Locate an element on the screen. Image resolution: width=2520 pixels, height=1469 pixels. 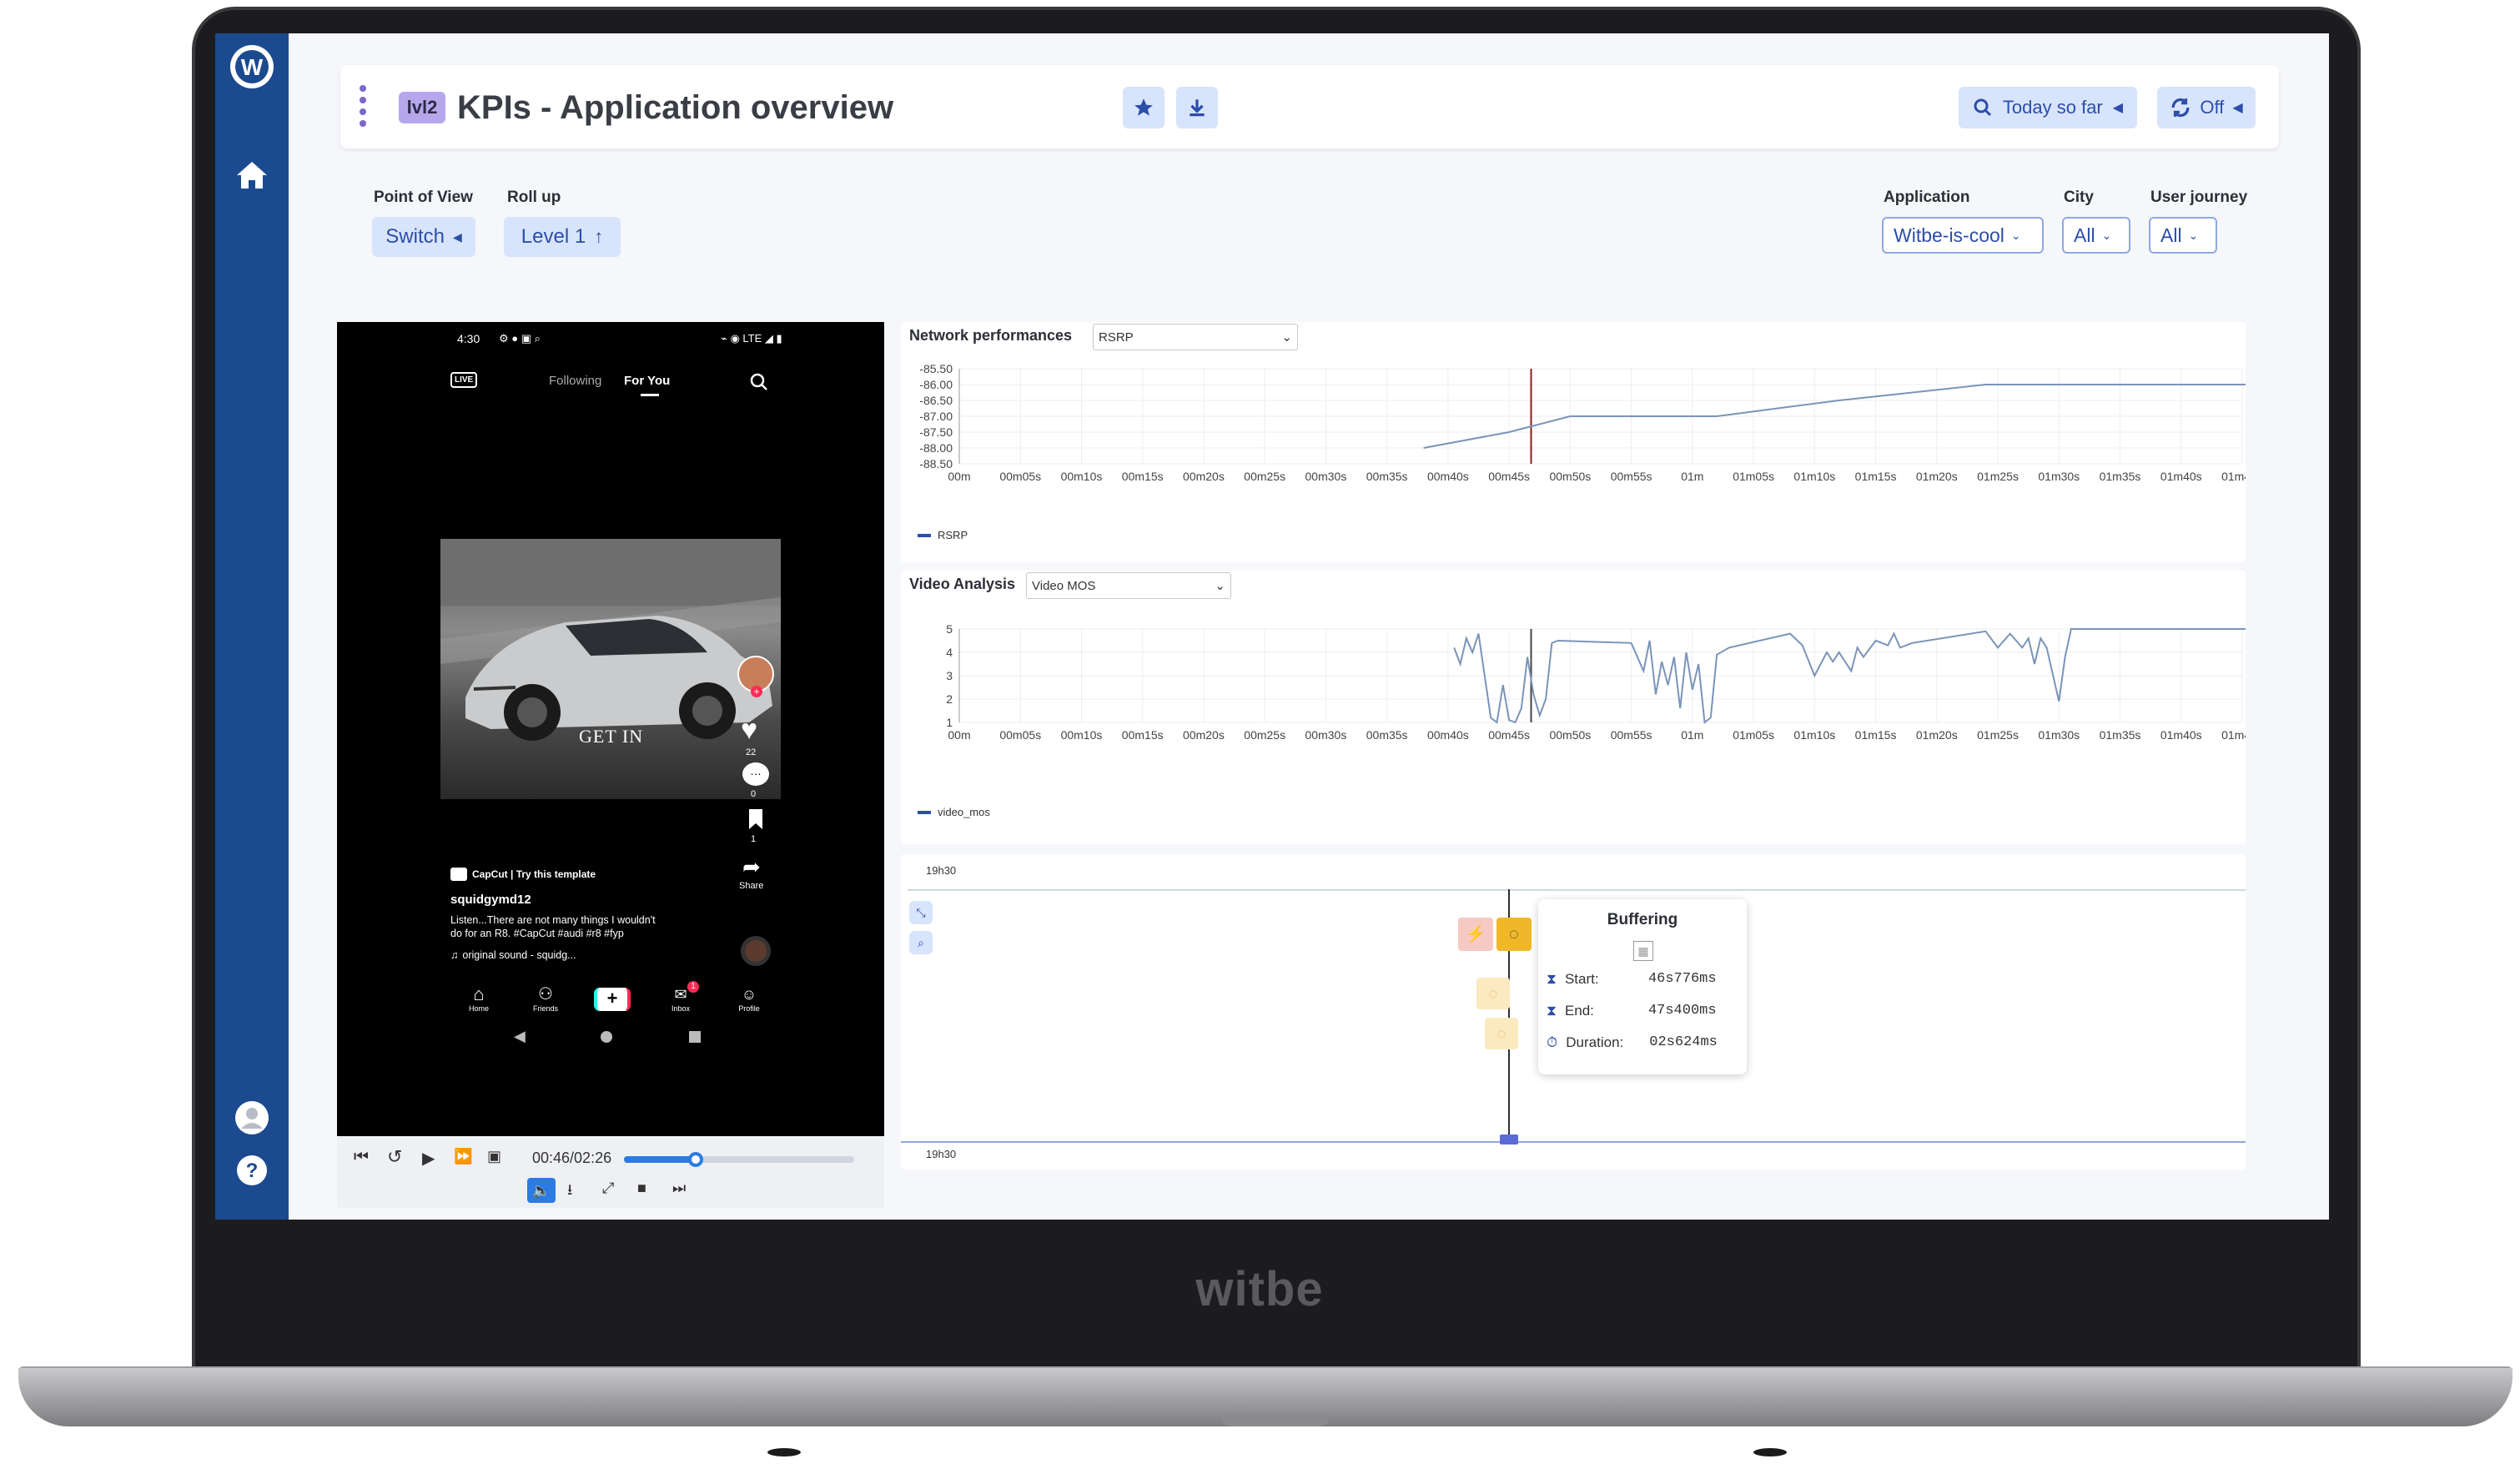
caret-left-icon: ◀ is located at coordinates (457, 236).